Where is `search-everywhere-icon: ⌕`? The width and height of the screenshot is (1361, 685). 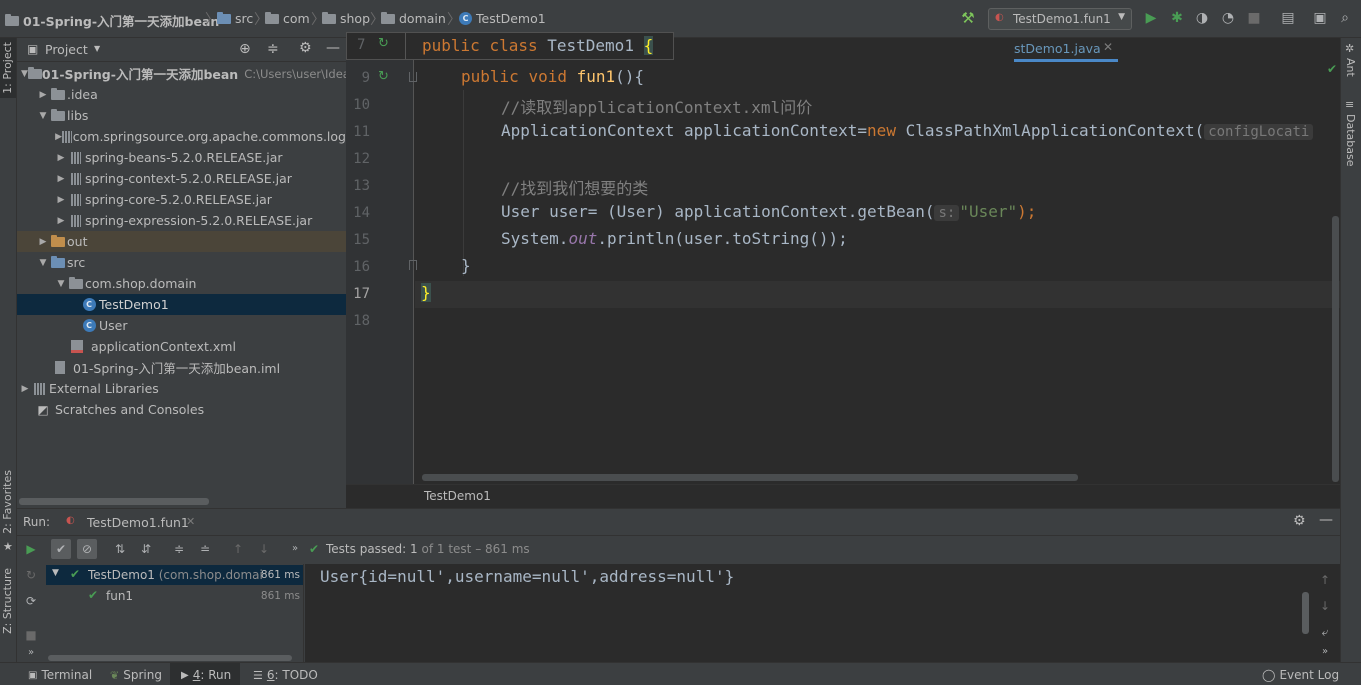
search-everywhere-icon: ⌕ is located at coordinates (1345, 18).